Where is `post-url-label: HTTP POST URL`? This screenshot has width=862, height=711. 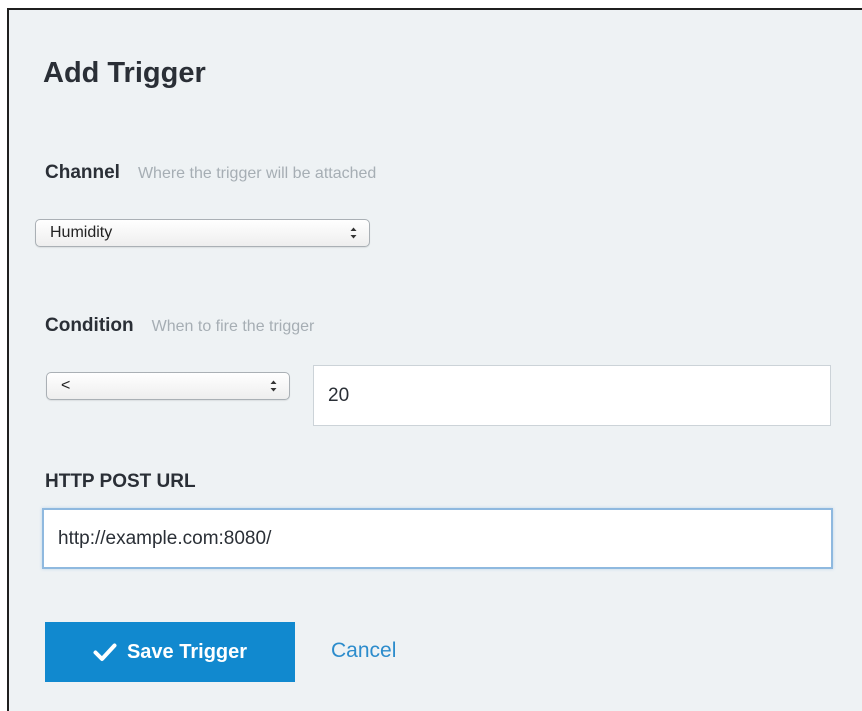
post-url-label: HTTP POST URL is located at coordinates (120, 481).